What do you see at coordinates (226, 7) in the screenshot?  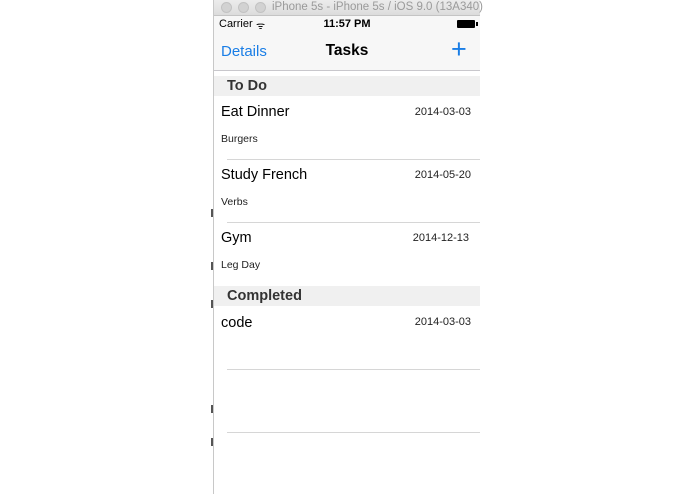 I see `window-close-button` at bounding box center [226, 7].